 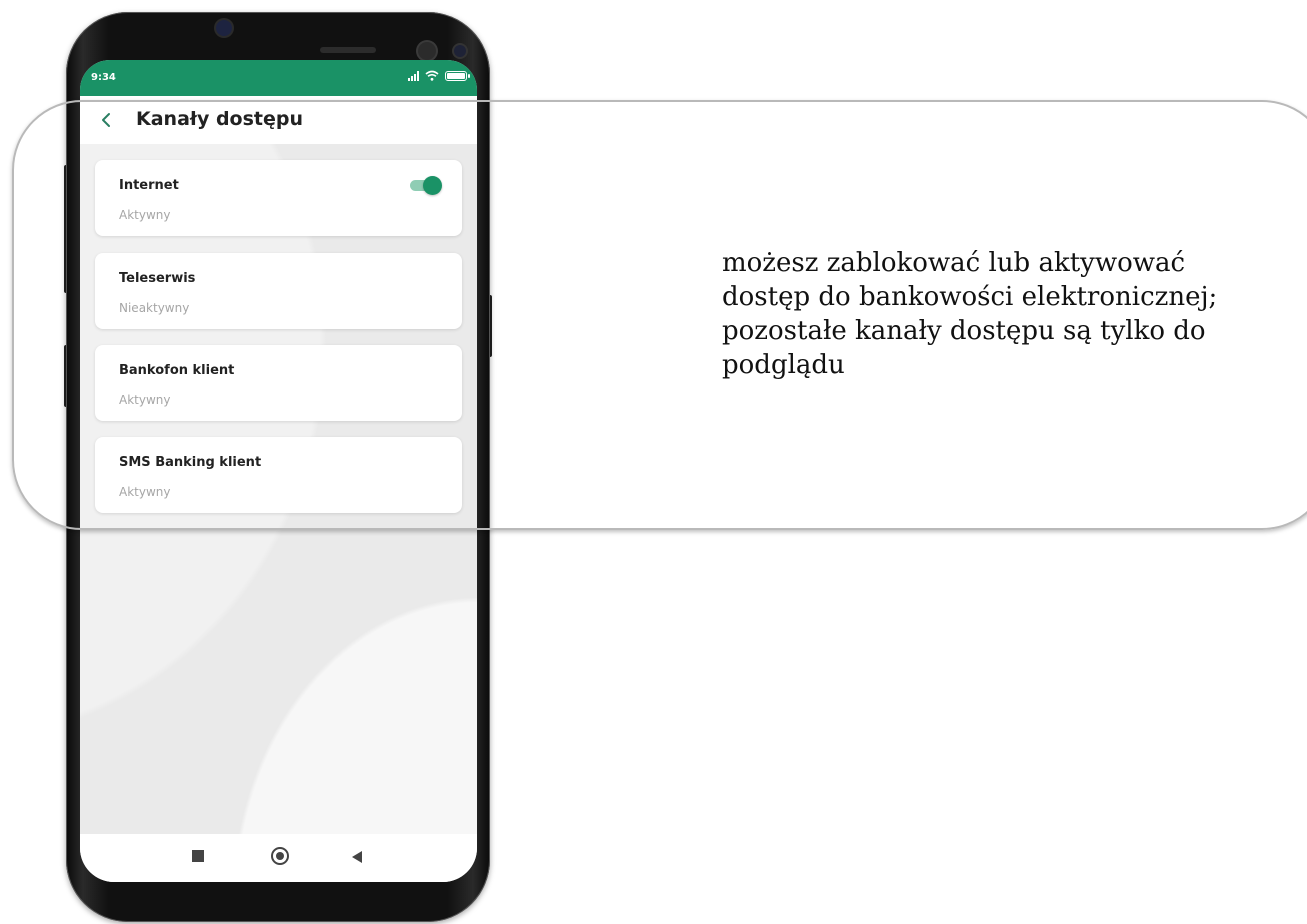 What do you see at coordinates (460, 51) in the screenshot?
I see `proximity-sensor-icon` at bounding box center [460, 51].